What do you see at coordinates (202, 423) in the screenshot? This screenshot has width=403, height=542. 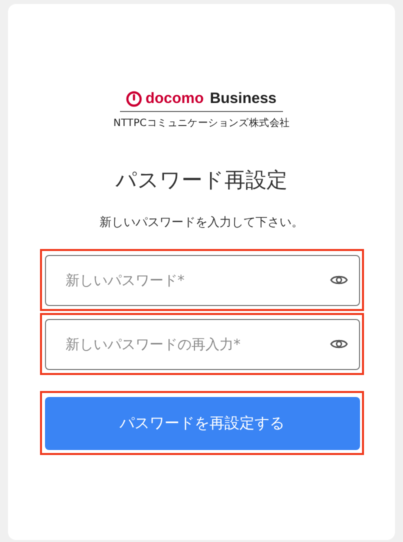 I see `reset-password-button: パスワードを再設定する` at bounding box center [202, 423].